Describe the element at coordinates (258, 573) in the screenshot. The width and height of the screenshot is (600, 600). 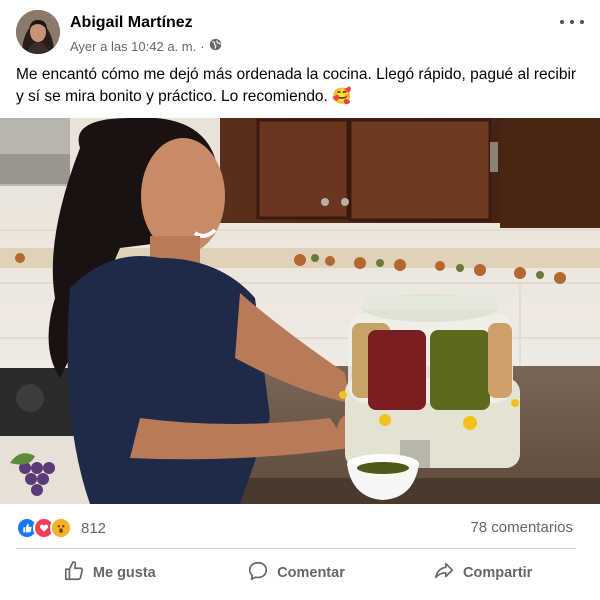
I see `comment-icon` at that location.